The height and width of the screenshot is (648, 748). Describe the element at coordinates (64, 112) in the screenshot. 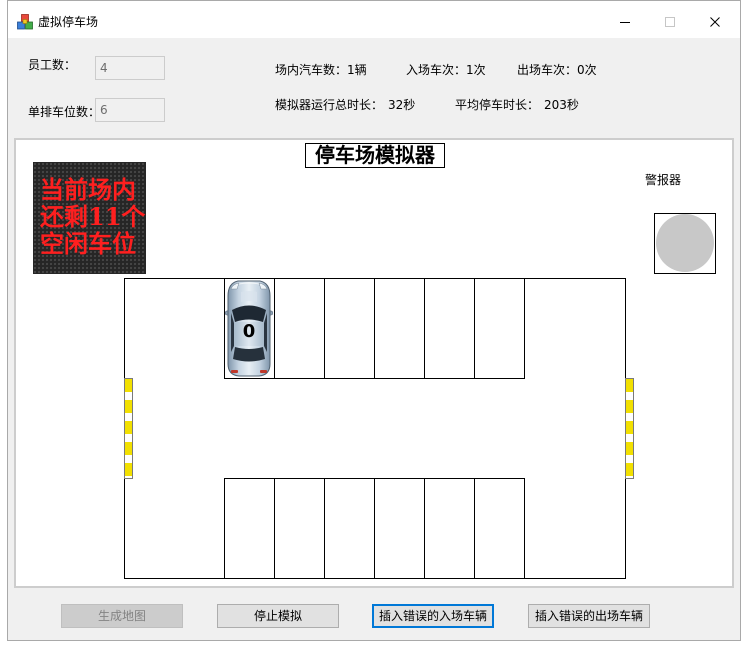

I see `row-spaces-label: 单排车位数：` at that location.